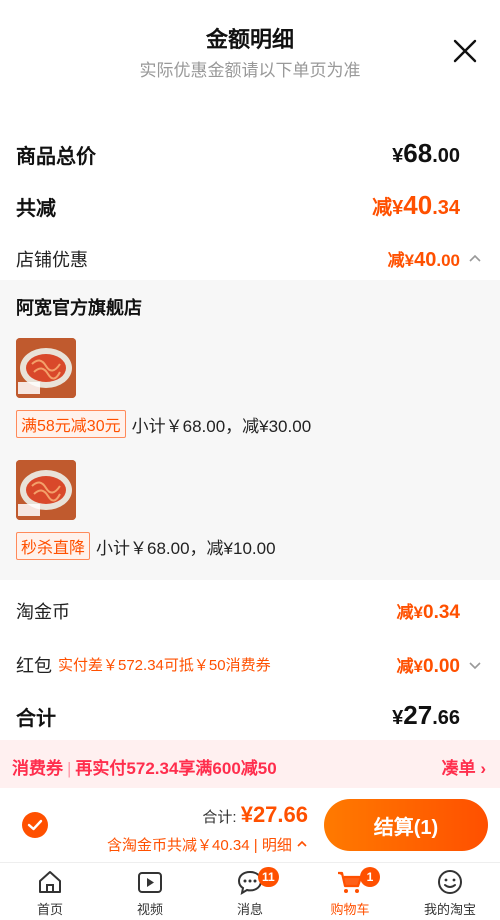 The height and width of the screenshot is (920, 500). Describe the element at coordinates (221, 426) in the screenshot. I see `promo-detail: 小计￥68.00，减¥30.00` at that location.